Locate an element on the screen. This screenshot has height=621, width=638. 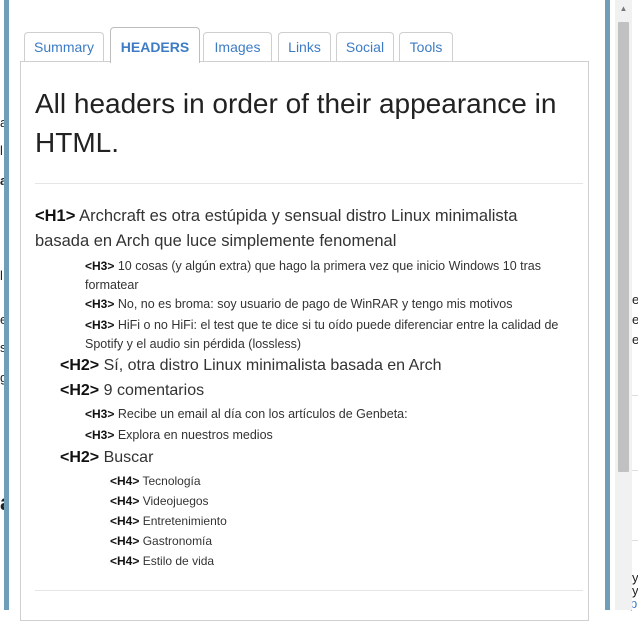
header-item-h4: <H4> Entretenimiento is located at coordinates (345, 521).